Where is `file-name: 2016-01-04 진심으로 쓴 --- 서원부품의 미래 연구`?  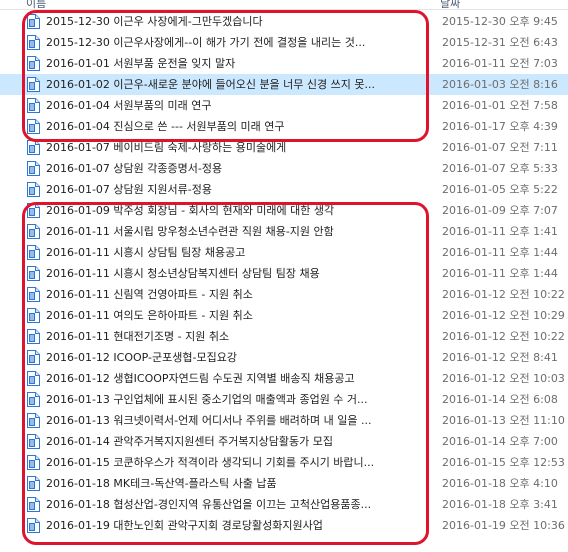 file-name: 2016-01-04 진심으로 쓴 --- 서원부품의 미래 연구 is located at coordinates (165, 126).